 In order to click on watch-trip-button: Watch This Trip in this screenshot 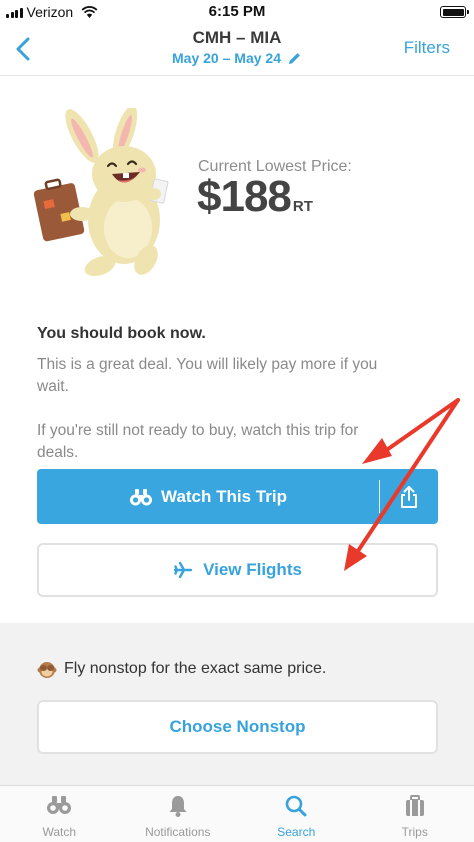, I will do `click(208, 496)`.